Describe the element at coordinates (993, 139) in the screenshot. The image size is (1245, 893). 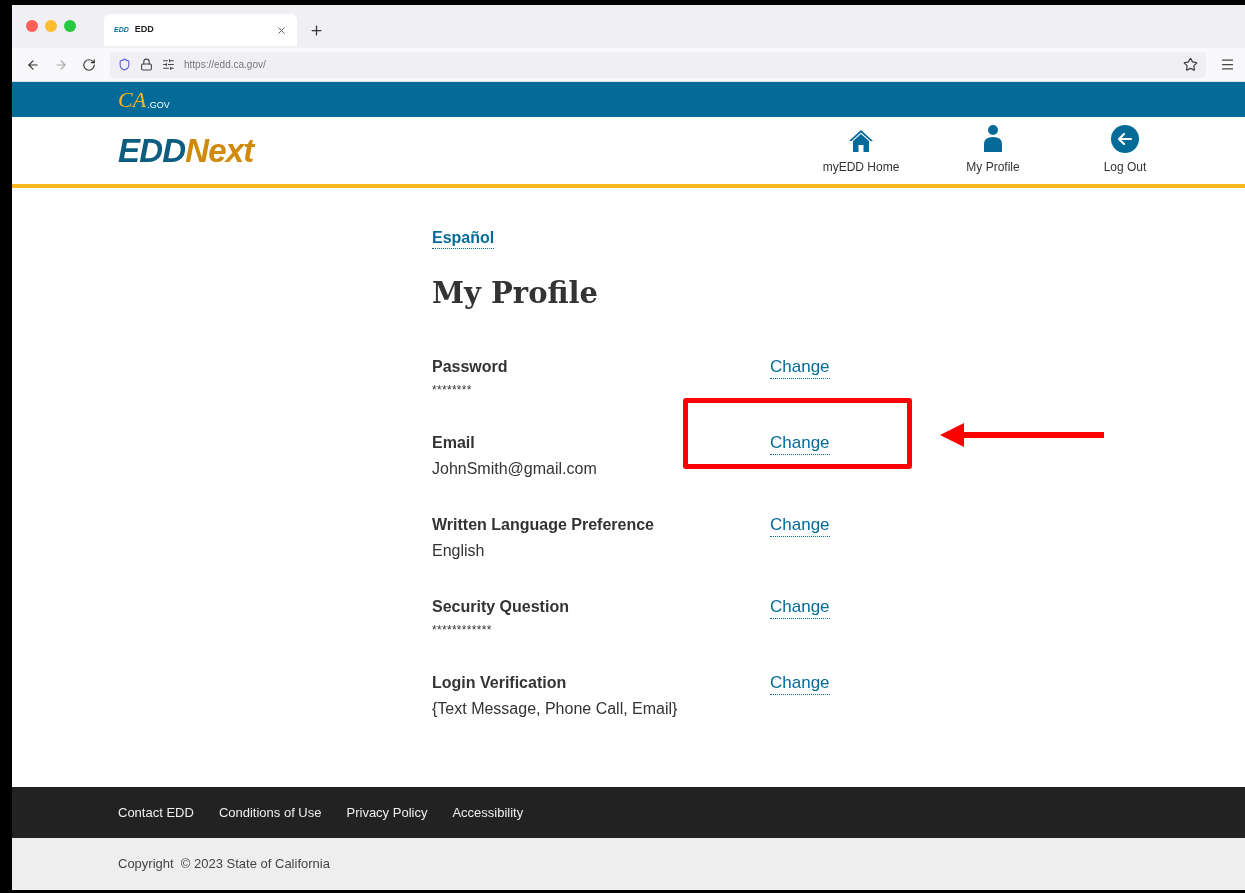
I see `person-icon` at that location.